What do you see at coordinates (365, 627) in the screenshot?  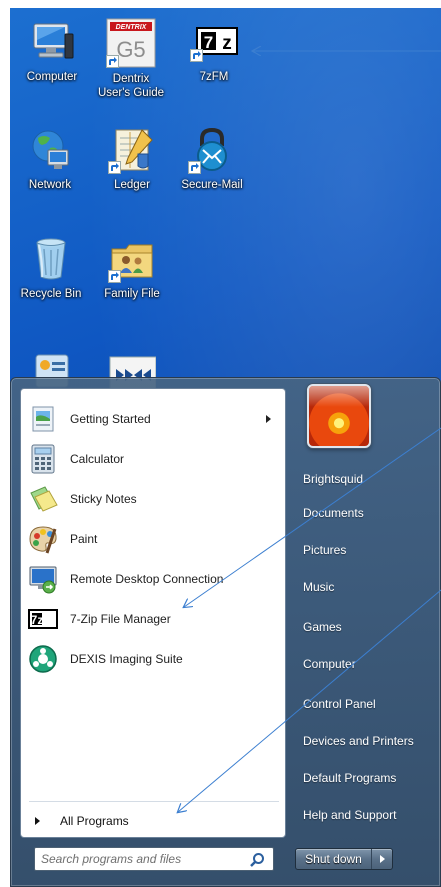 I see `start-right-games: Games` at bounding box center [365, 627].